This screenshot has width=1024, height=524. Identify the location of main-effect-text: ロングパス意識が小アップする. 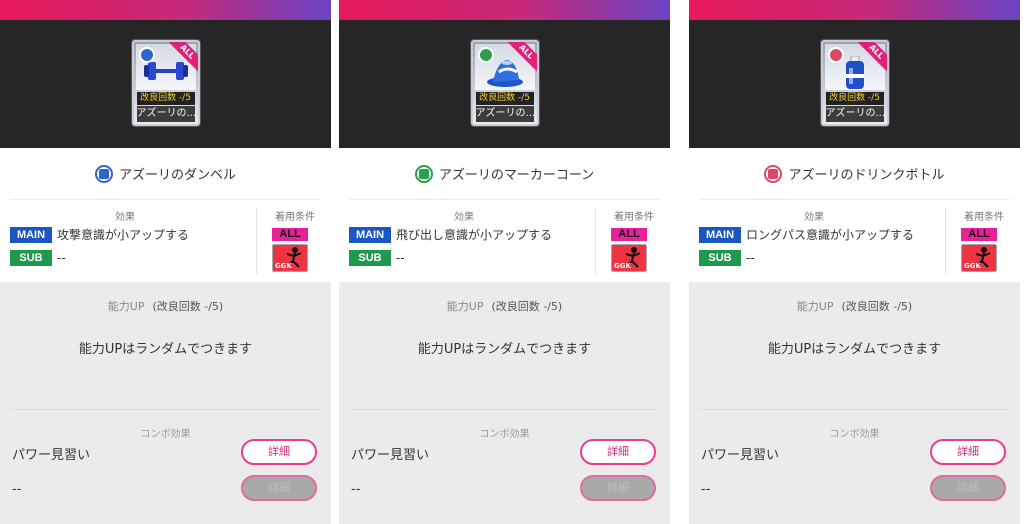
(830, 235).